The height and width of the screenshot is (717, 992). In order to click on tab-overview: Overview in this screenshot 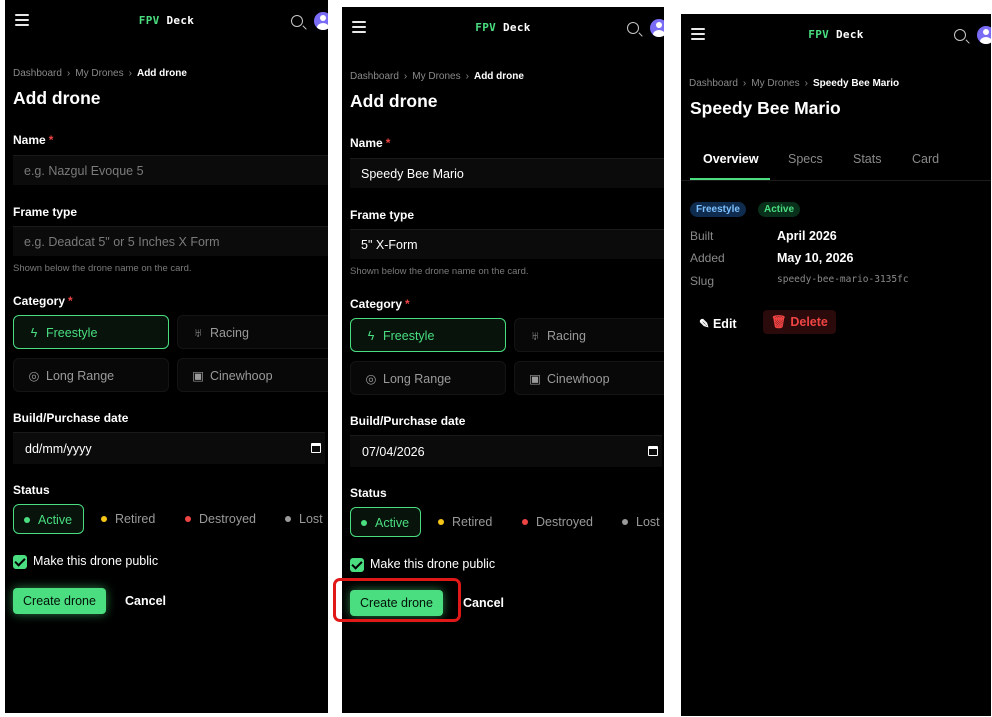, I will do `click(731, 159)`.